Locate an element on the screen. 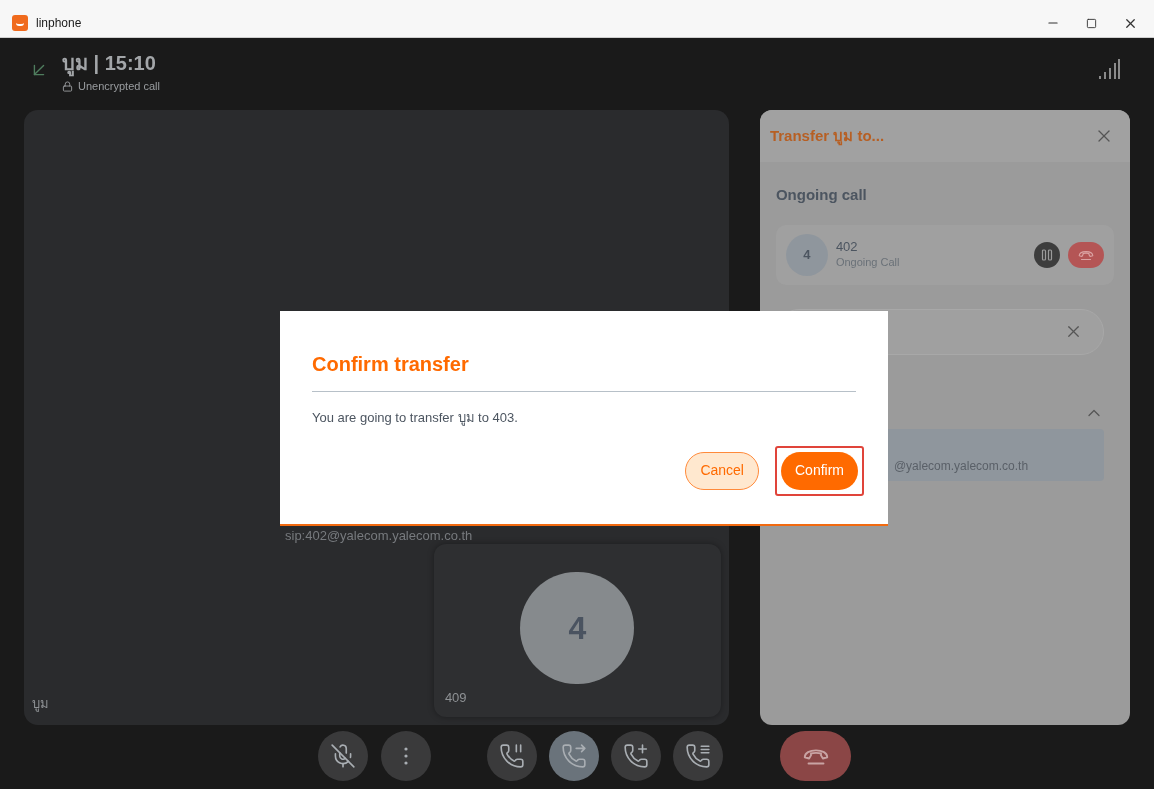 This screenshot has height=789, width=1154. more-icon is located at coordinates (406, 756).